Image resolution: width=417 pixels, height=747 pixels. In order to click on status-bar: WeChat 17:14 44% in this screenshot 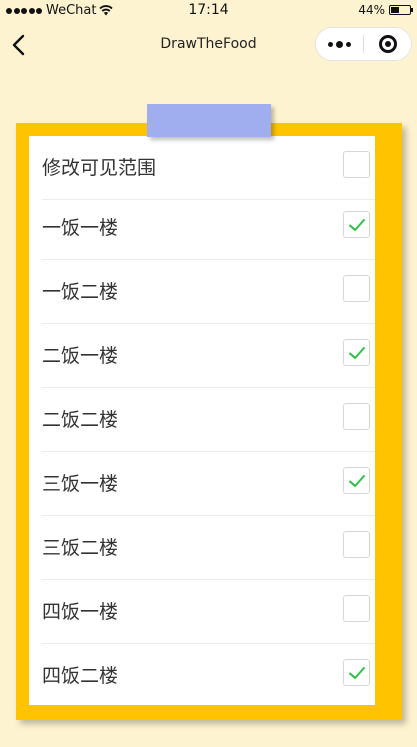, I will do `click(208, 11)`.